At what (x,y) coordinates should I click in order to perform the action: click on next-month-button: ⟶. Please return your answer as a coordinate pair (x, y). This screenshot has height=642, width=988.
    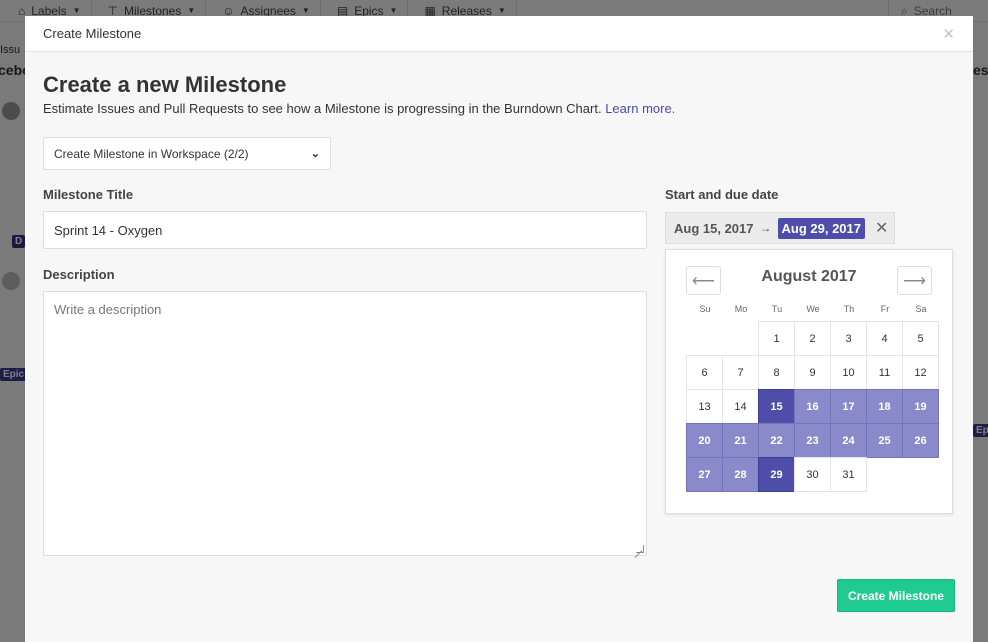
    Looking at the image, I should click on (914, 280).